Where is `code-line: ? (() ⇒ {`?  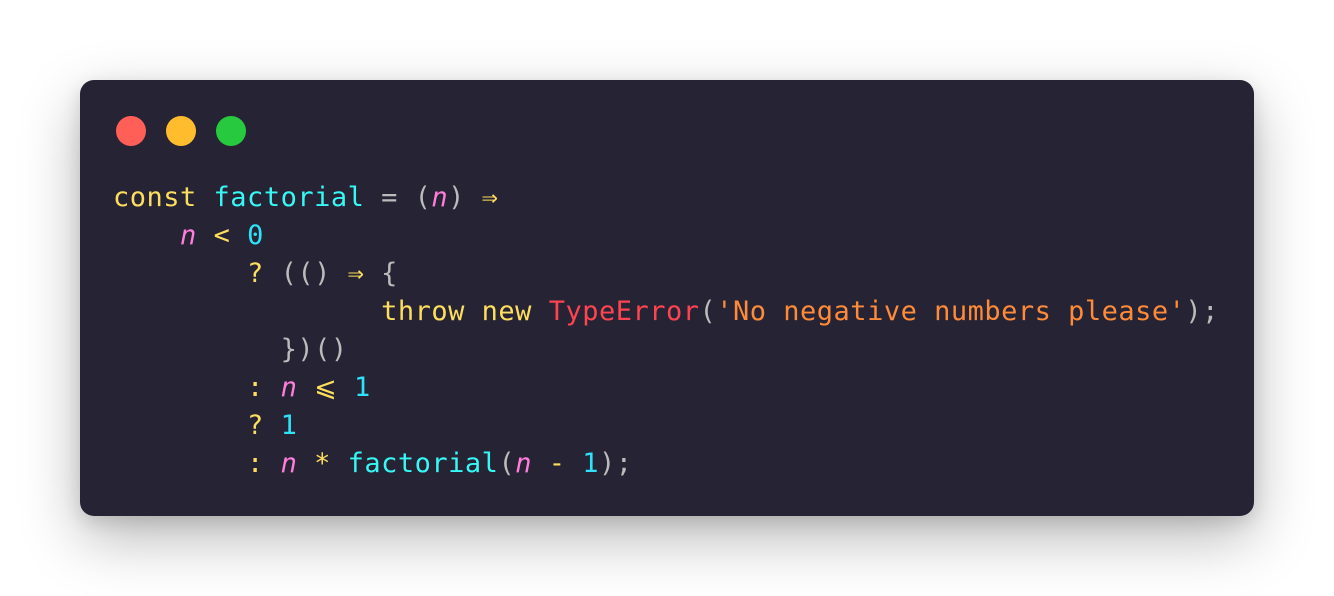
code-line: ? (() ⇒ { is located at coordinates (666, 274).